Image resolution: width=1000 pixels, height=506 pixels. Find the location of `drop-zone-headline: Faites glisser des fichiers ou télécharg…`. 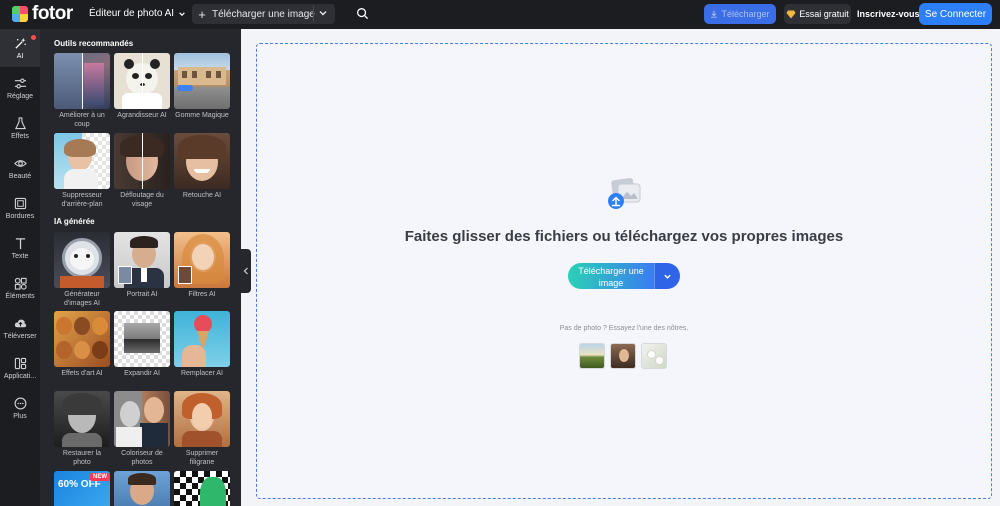

drop-zone-headline: Faites glisser des fichiers ou télécharg… is located at coordinates (624, 236).